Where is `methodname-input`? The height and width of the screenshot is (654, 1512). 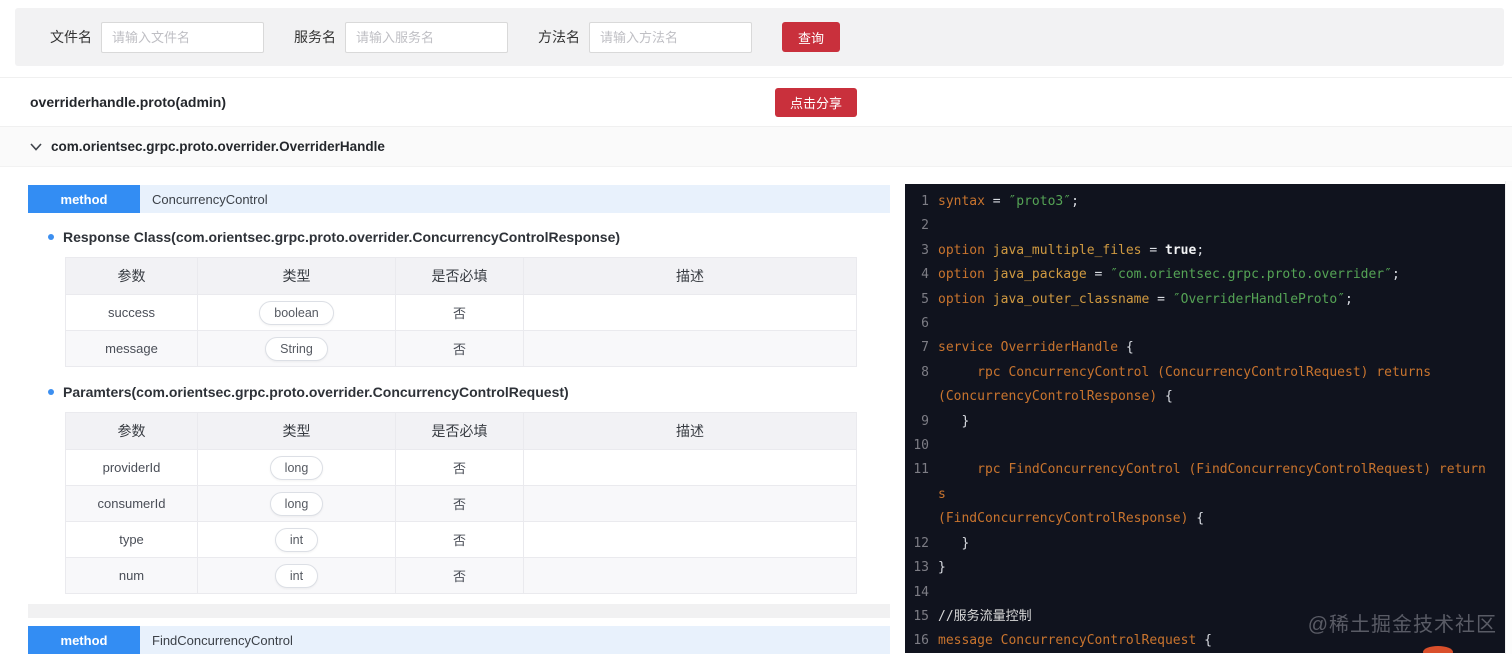 methodname-input is located at coordinates (670, 37).